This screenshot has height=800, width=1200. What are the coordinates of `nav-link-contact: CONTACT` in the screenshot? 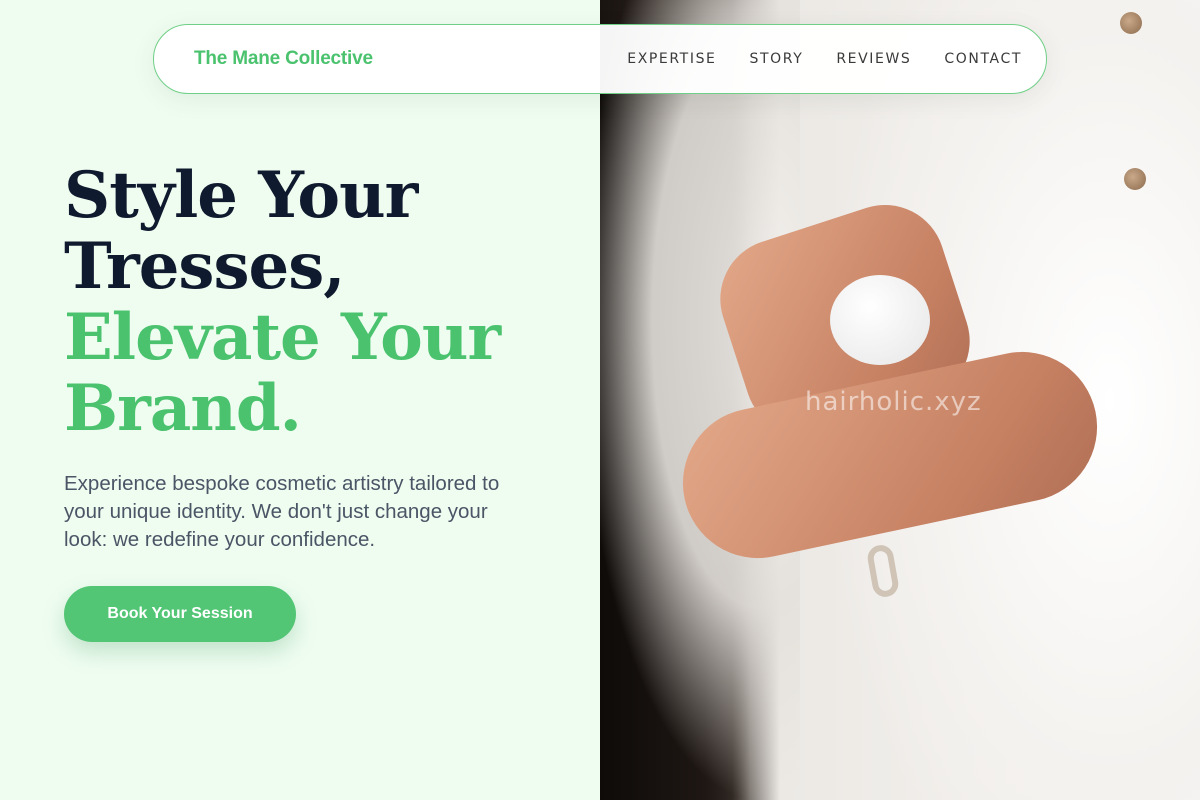 It's located at (983, 59).